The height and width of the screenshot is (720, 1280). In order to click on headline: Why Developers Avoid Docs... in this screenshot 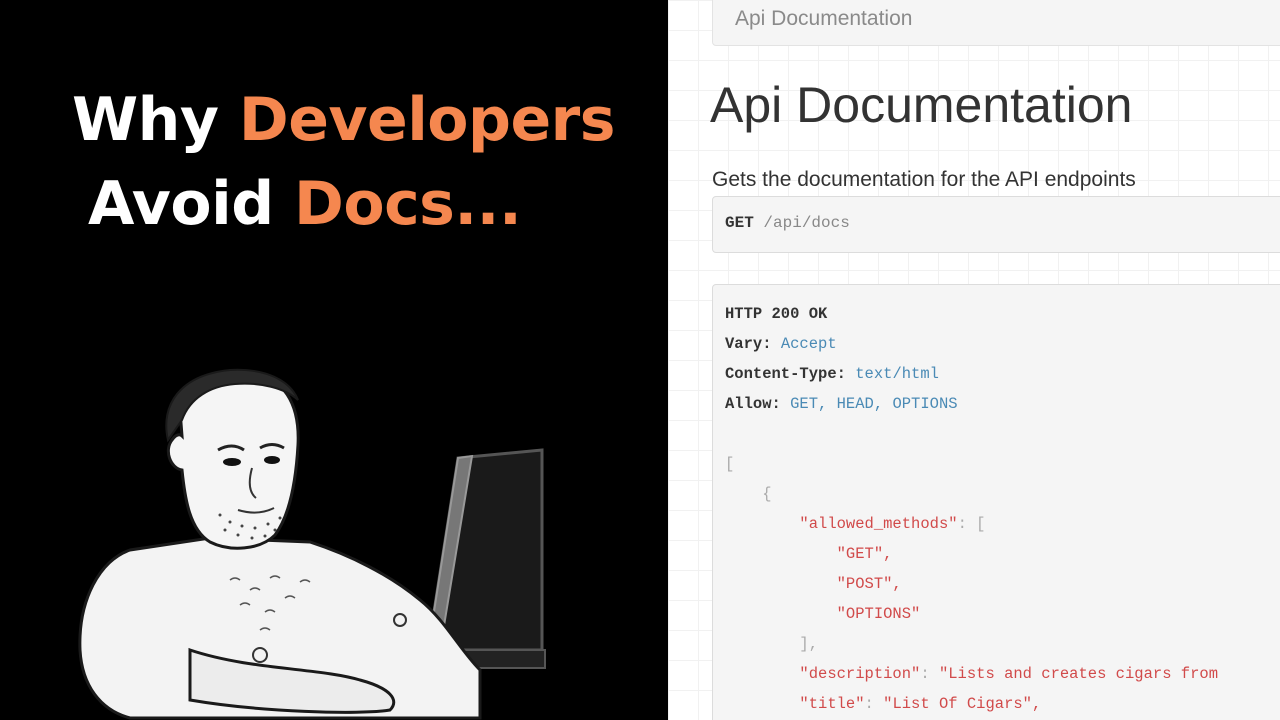, I will do `click(343, 162)`.